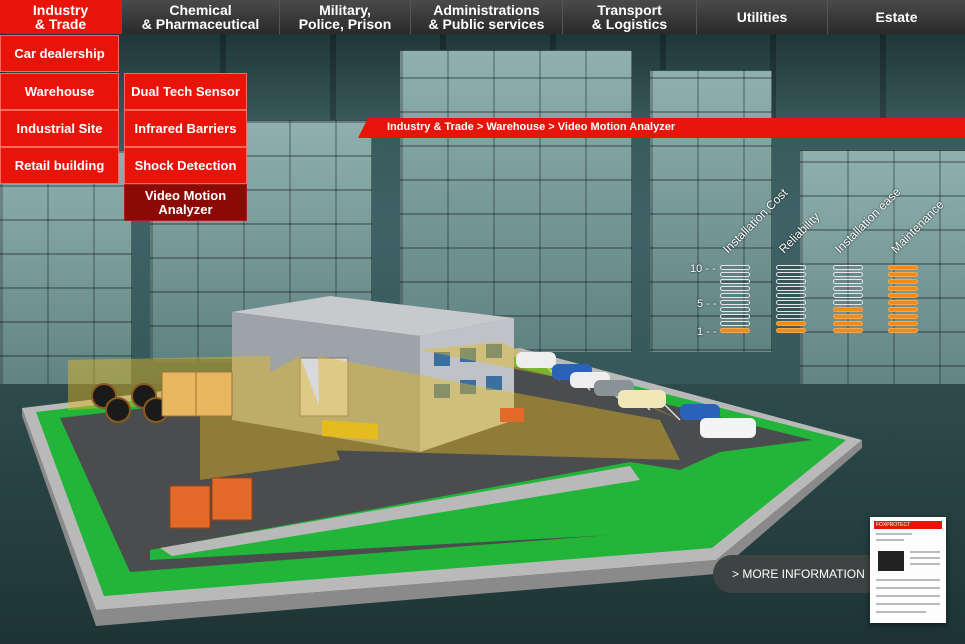 The height and width of the screenshot is (644, 965). Describe the element at coordinates (762, 17) in the screenshot. I see `tab-utilities: Utilities` at that location.